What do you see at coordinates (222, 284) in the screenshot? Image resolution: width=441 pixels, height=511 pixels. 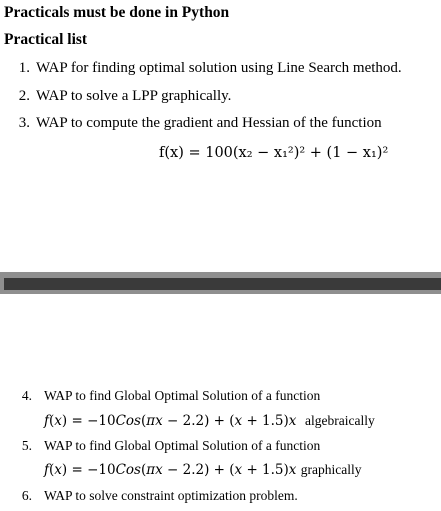 I see `page-divider-bar` at bounding box center [222, 284].